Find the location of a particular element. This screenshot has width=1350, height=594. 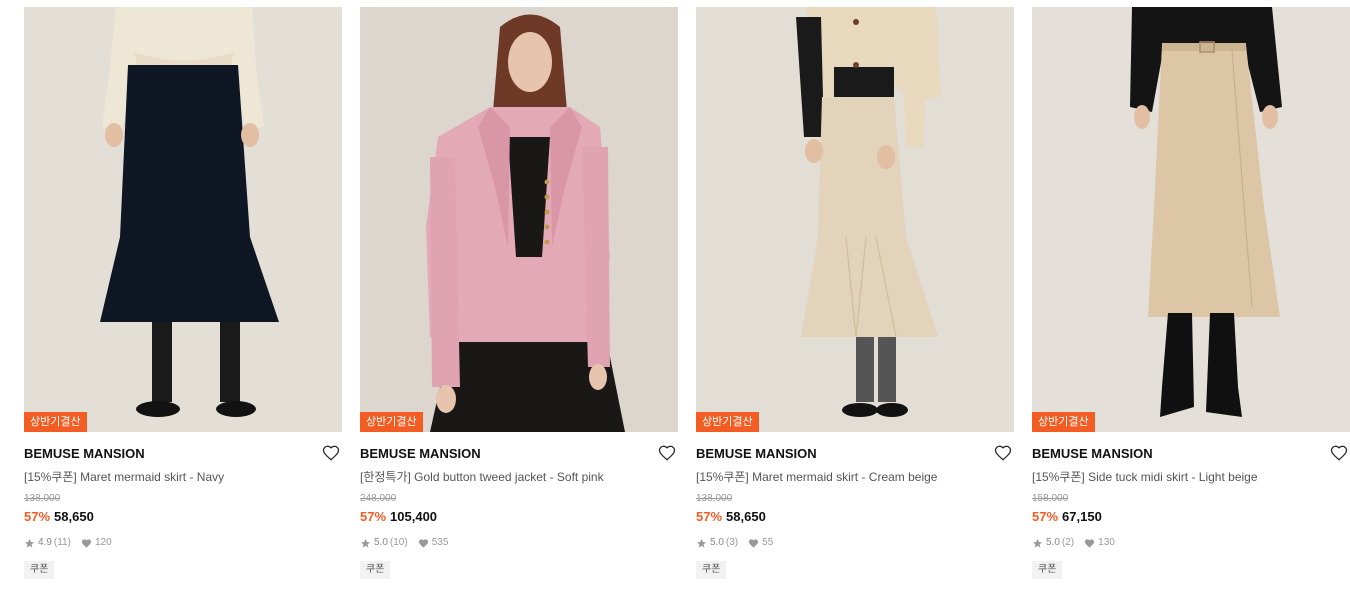

rating-value: 4.9 is located at coordinates (45, 542).